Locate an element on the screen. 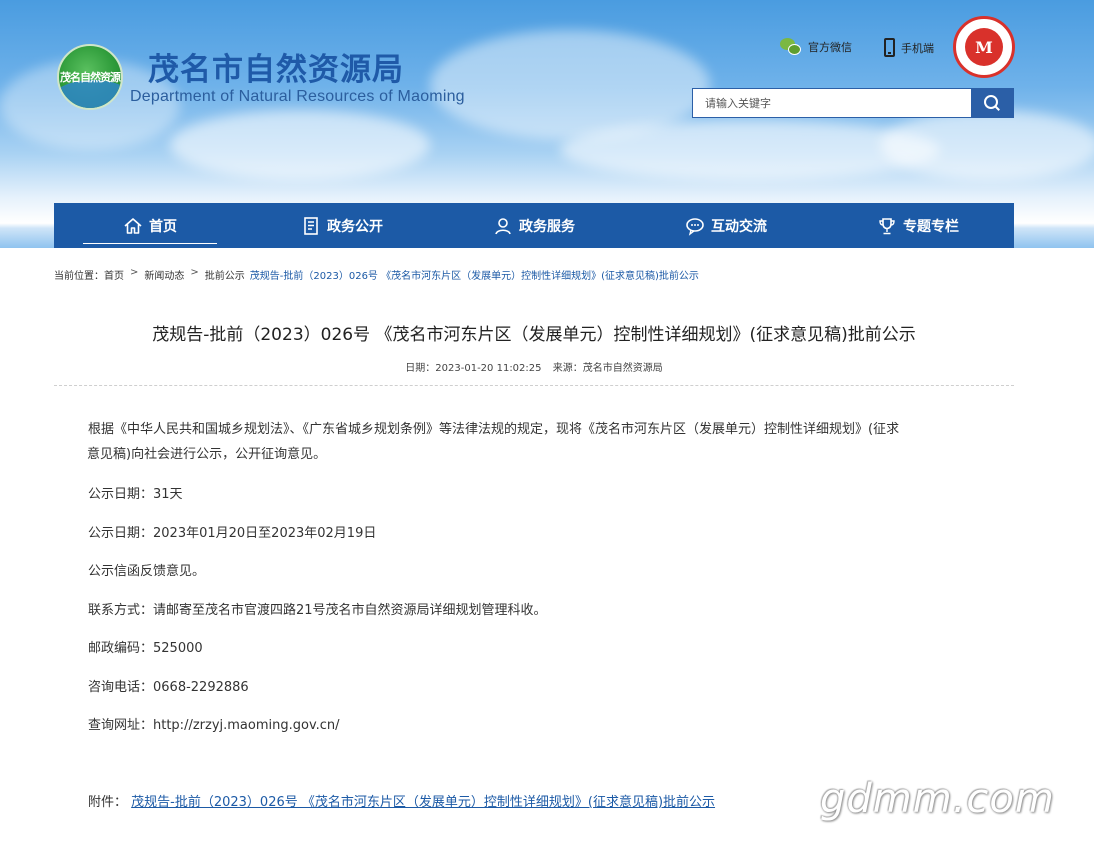  article-meta: 日期：2023-01-20 11:02:25 来源：茂名市自然资源局 is located at coordinates (534, 366).